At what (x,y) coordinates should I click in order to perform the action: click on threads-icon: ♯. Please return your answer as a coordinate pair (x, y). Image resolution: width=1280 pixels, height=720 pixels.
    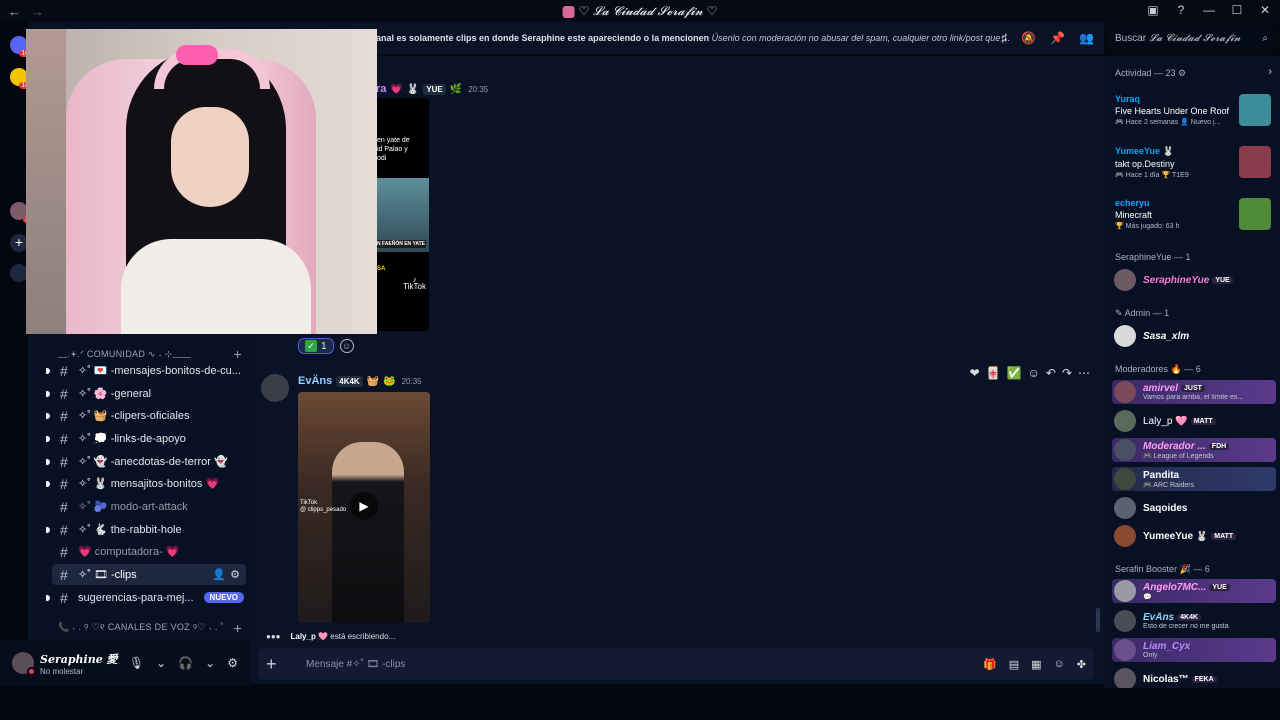
    Looking at the image, I should click on (1004, 38).